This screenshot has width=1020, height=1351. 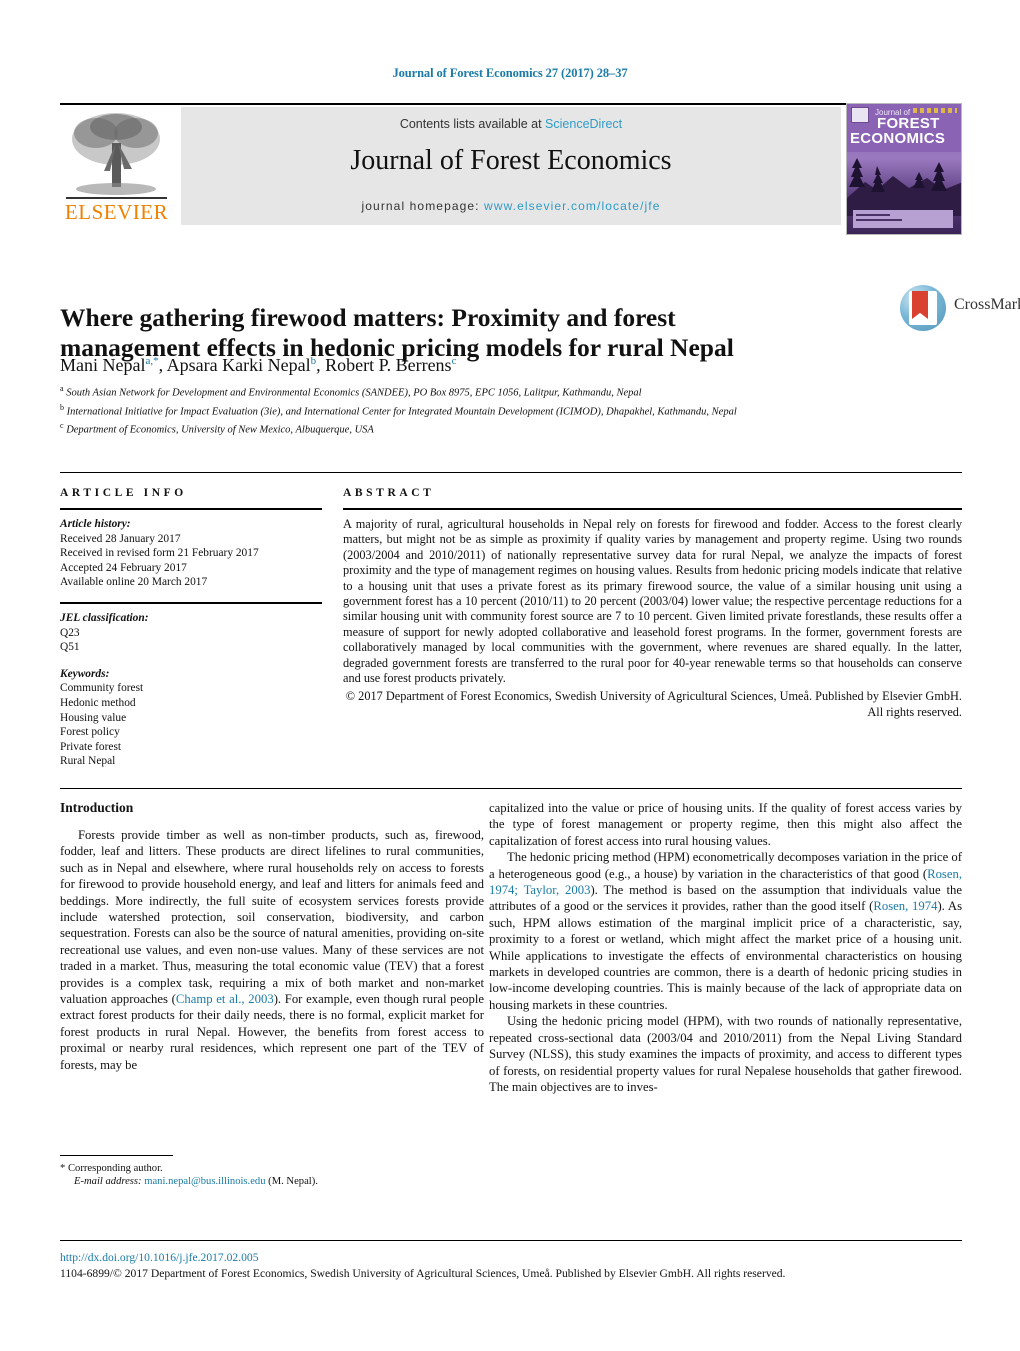 What do you see at coordinates (120, 538) in the screenshot?
I see `article-history-item: Received 28 January 2017` at bounding box center [120, 538].